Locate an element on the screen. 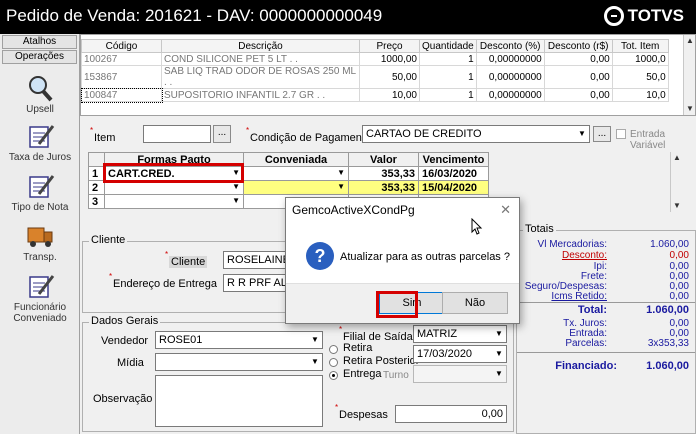 Image resolution: width=696 pixels, height=434 pixels. sidebar-item-transp: Transp. is located at coordinates (40, 242).